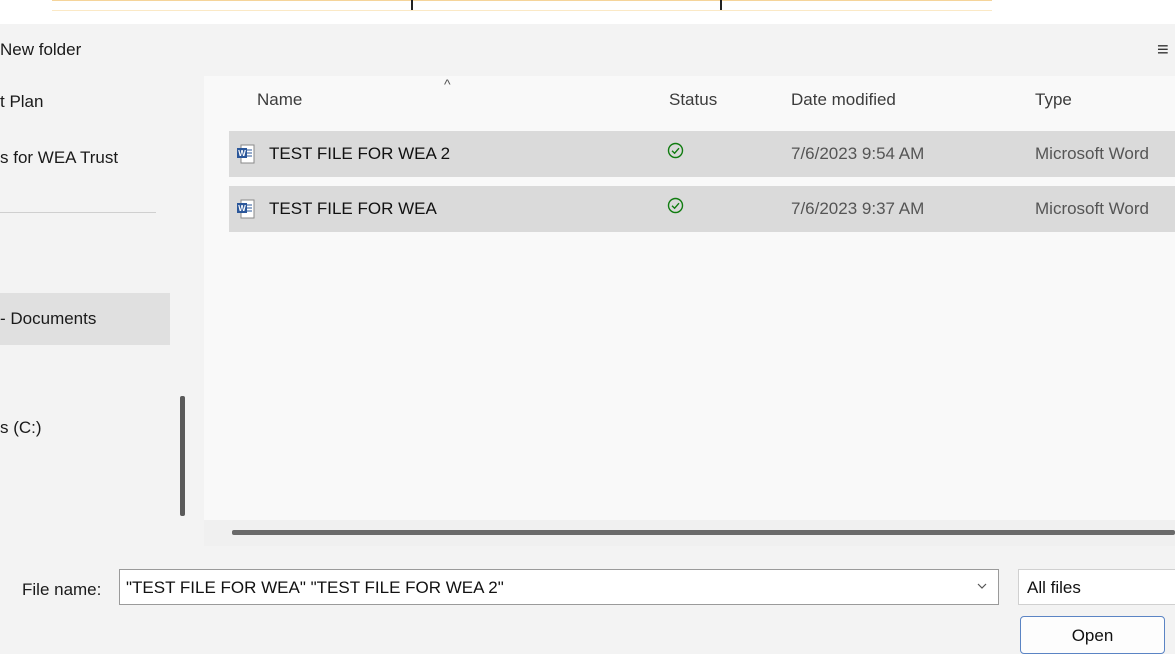 The image size is (1175, 654). I want to click on nav-item-plan: t Plan, so click(85, 105).